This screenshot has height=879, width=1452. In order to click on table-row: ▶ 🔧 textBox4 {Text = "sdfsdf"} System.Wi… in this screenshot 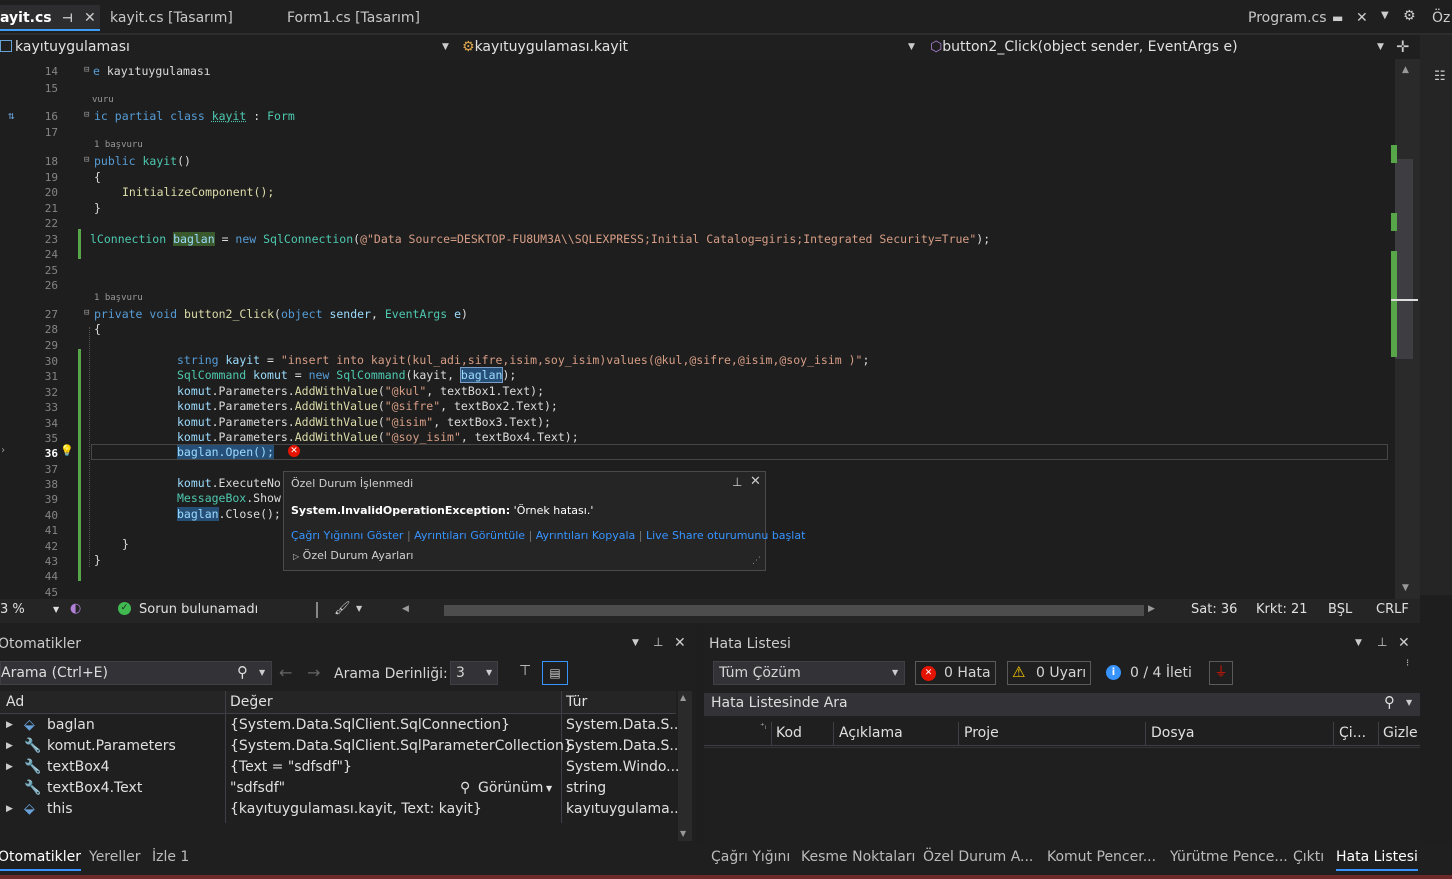, I will do `click(340, 768)`.